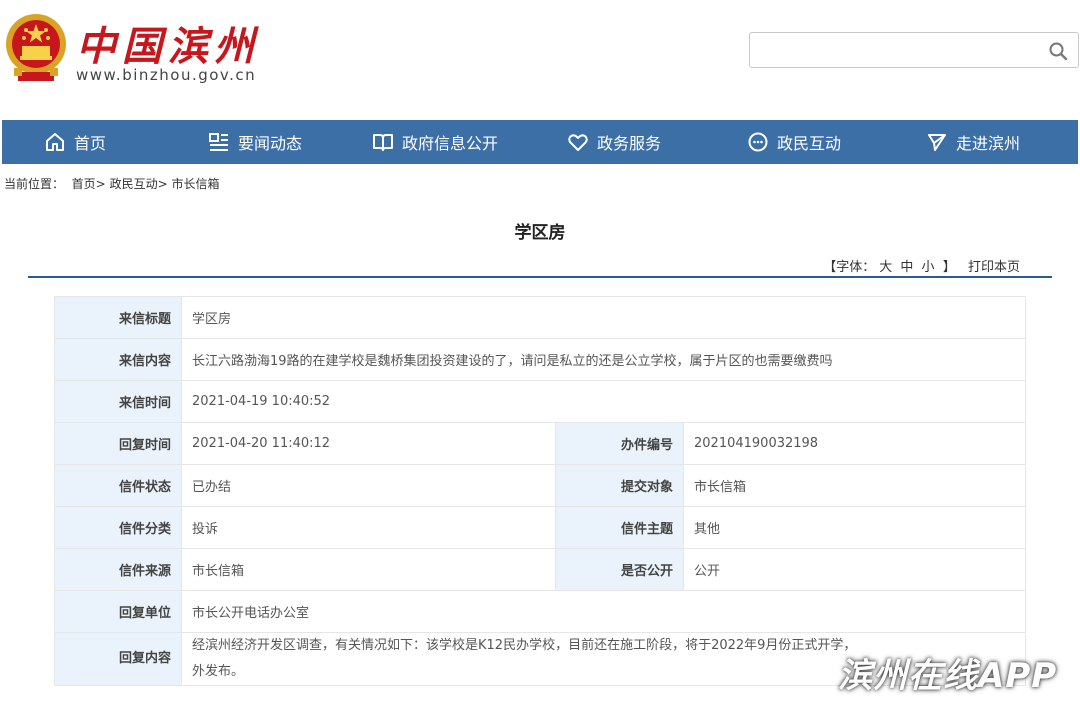 The width and height of the screenshot is (1080, 704). I want to click on table-row: 信件分类 投诉 信件主题 其他, so click(540, 527).